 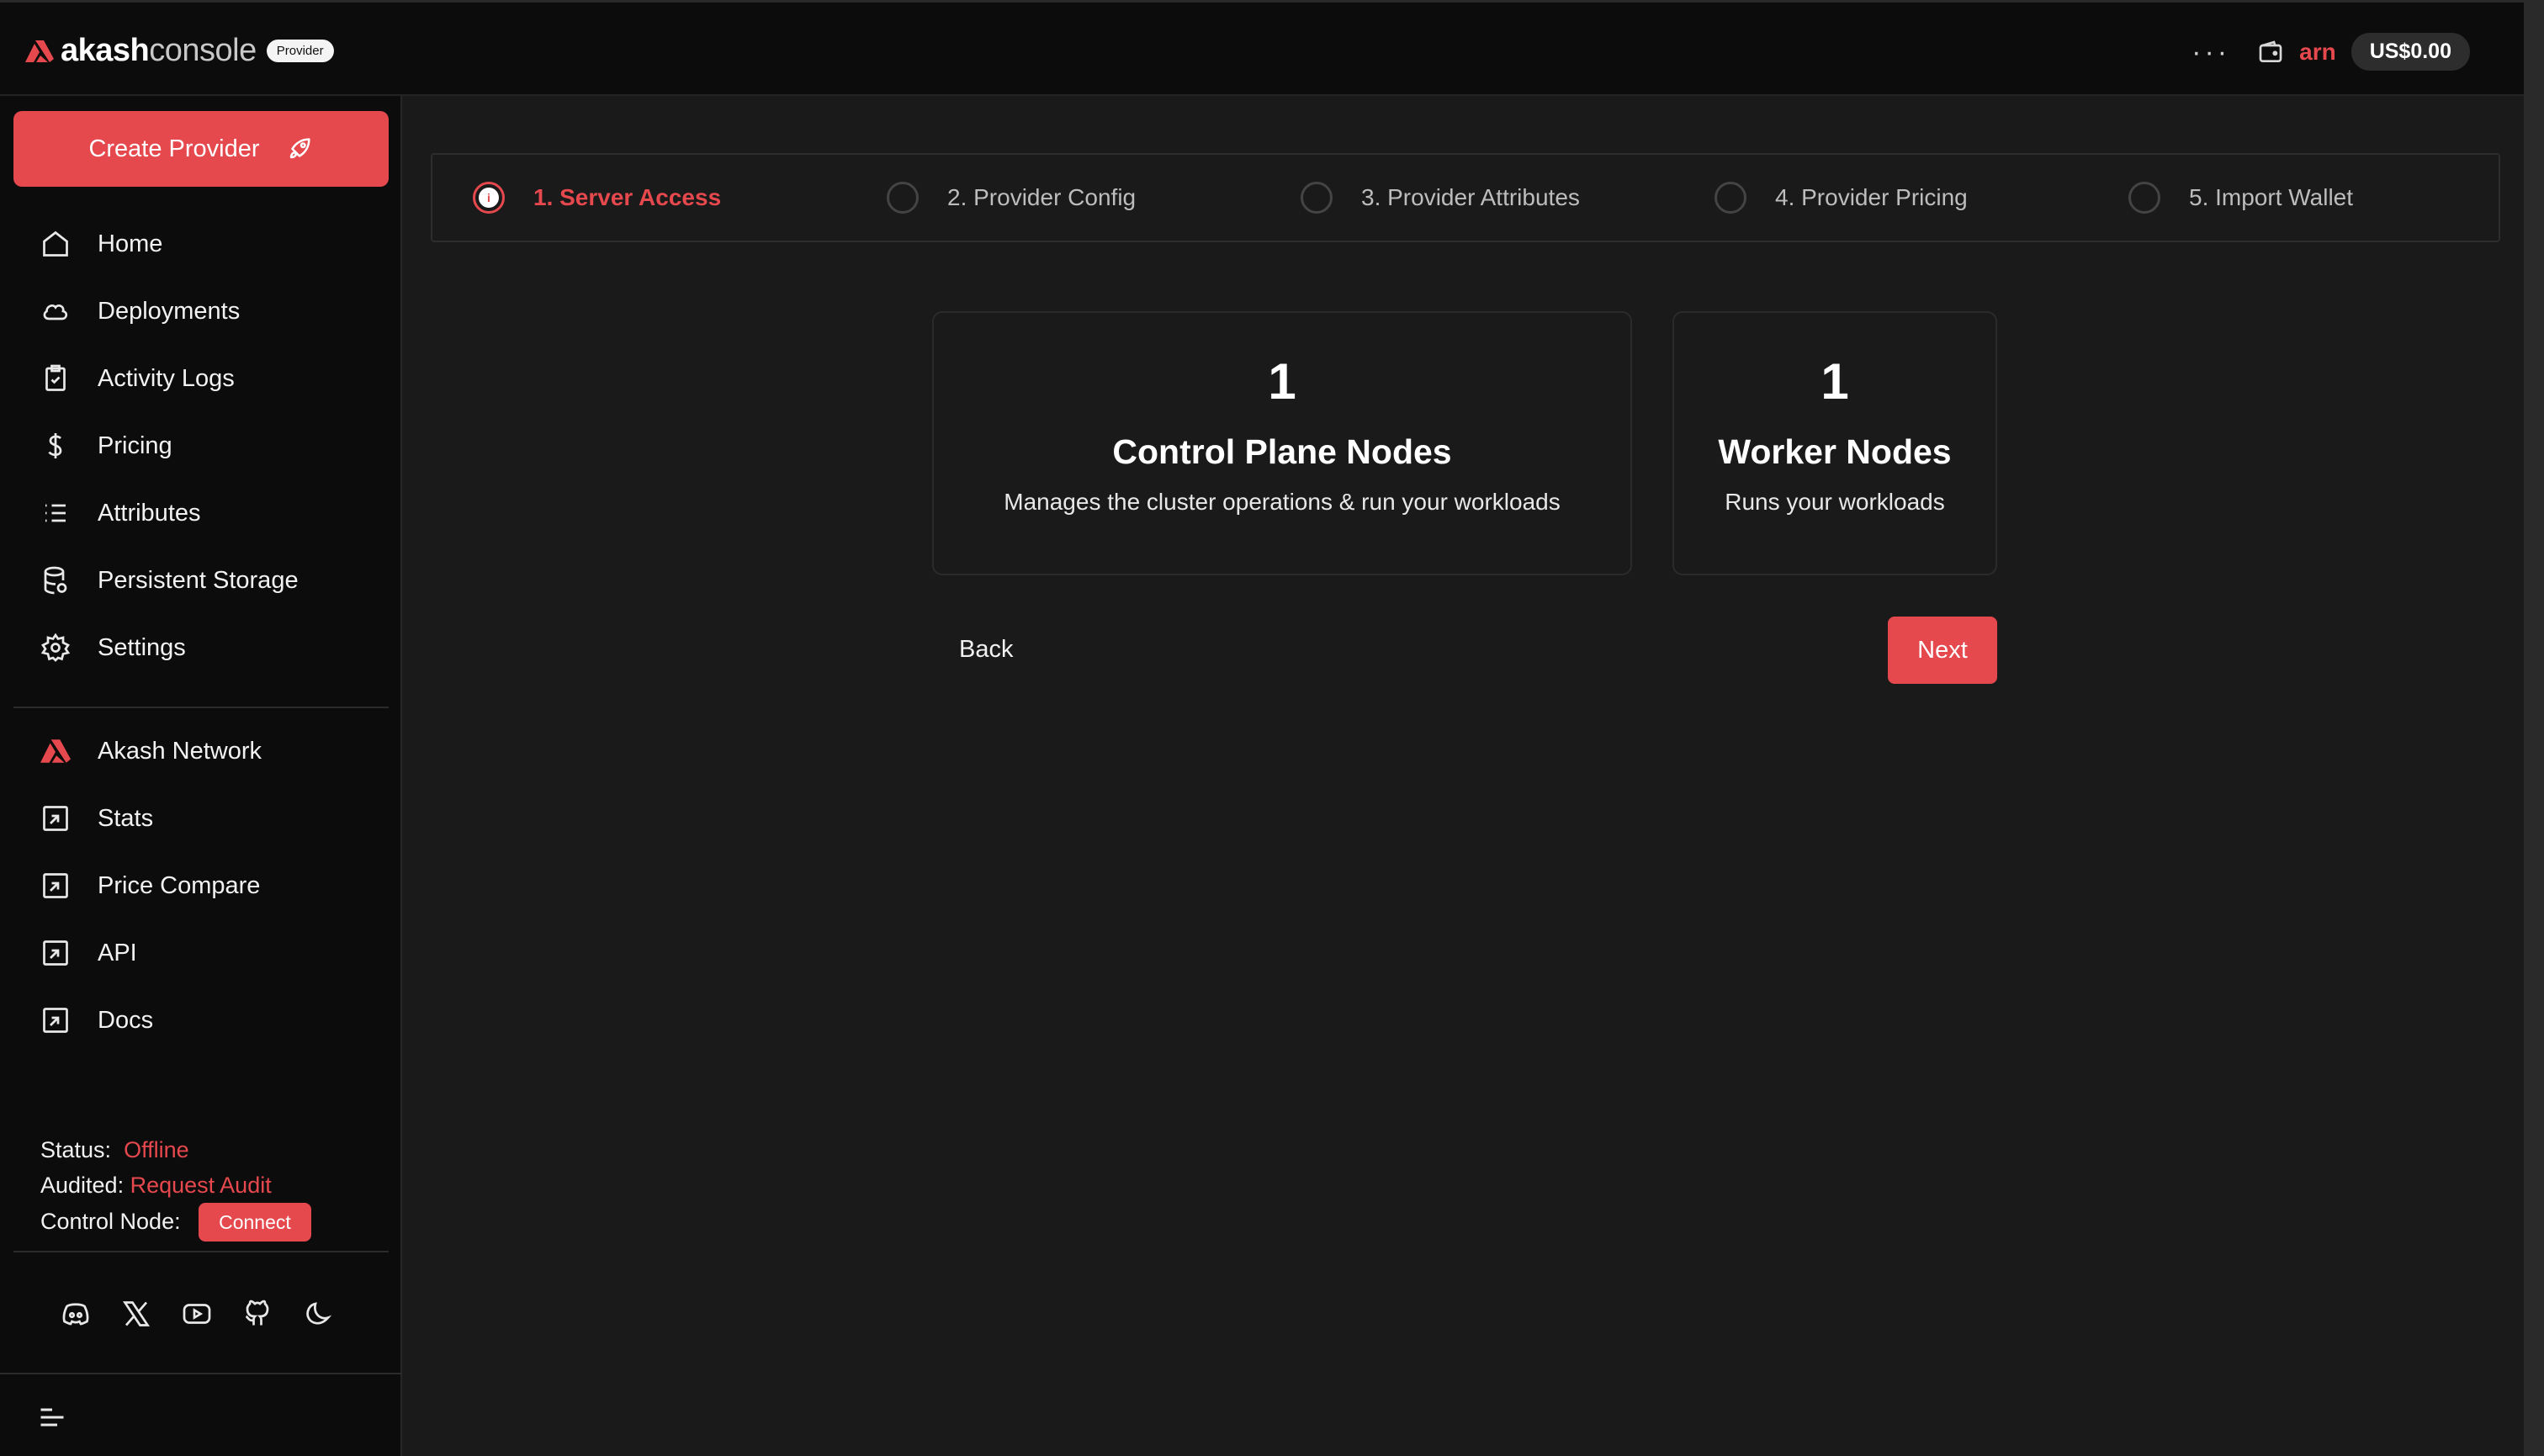 I want to click on sidebar-item-label: Persistent Storage, so click(x=198, y=580).